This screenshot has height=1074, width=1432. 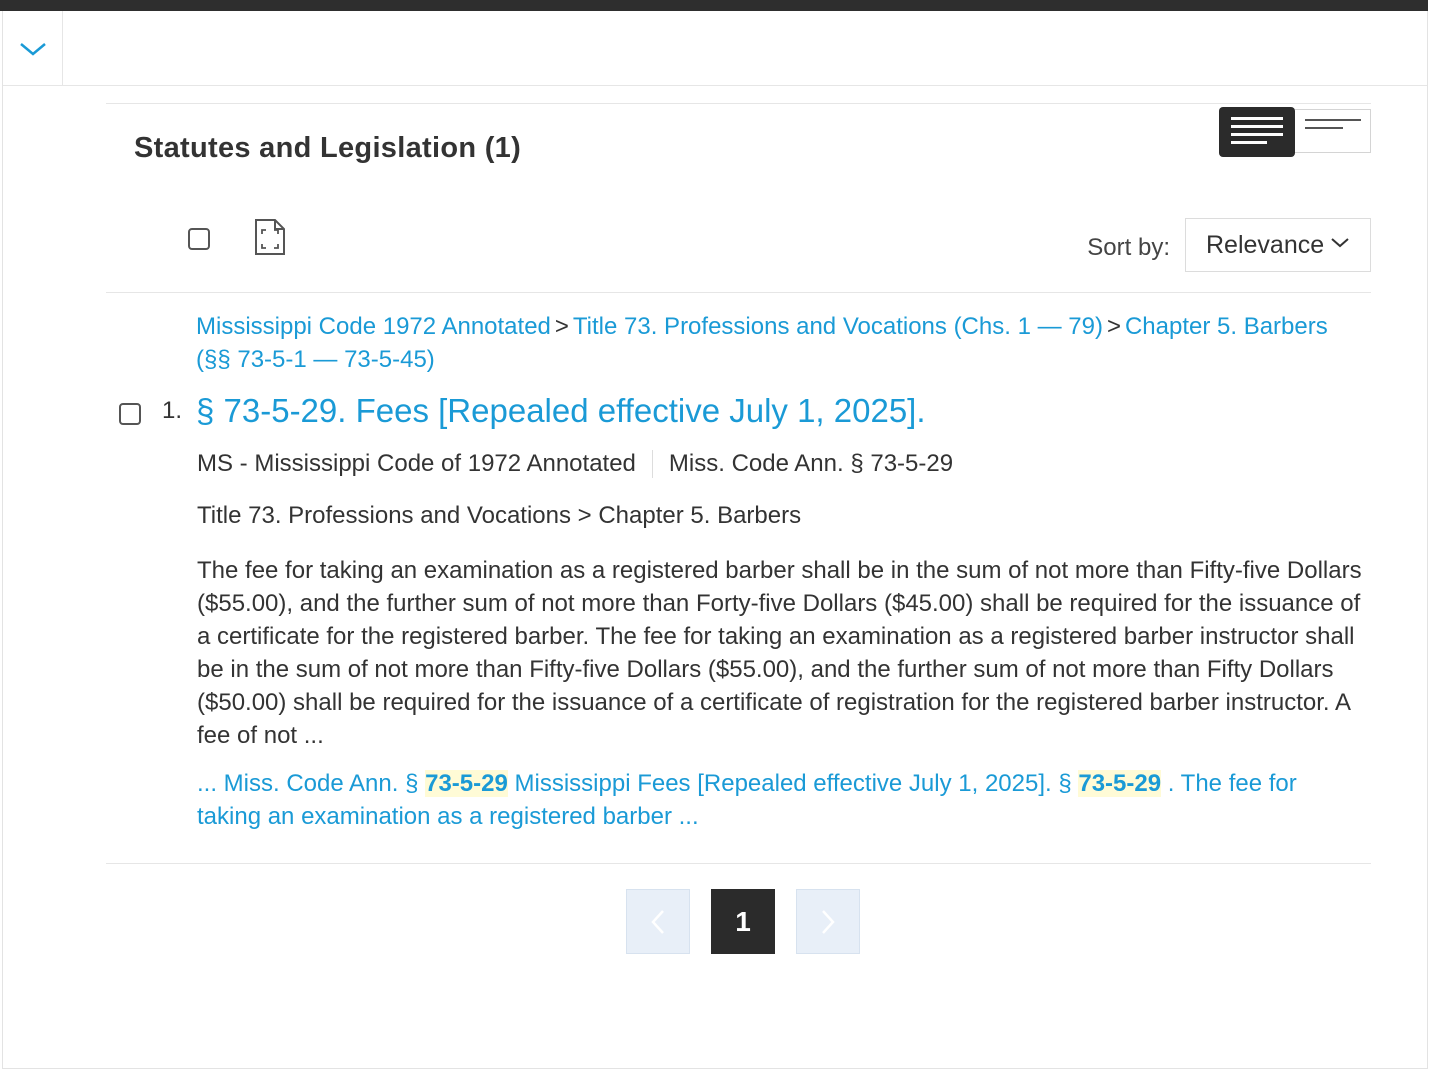 I want to click on meta-separator, so click(x=652, y=464).